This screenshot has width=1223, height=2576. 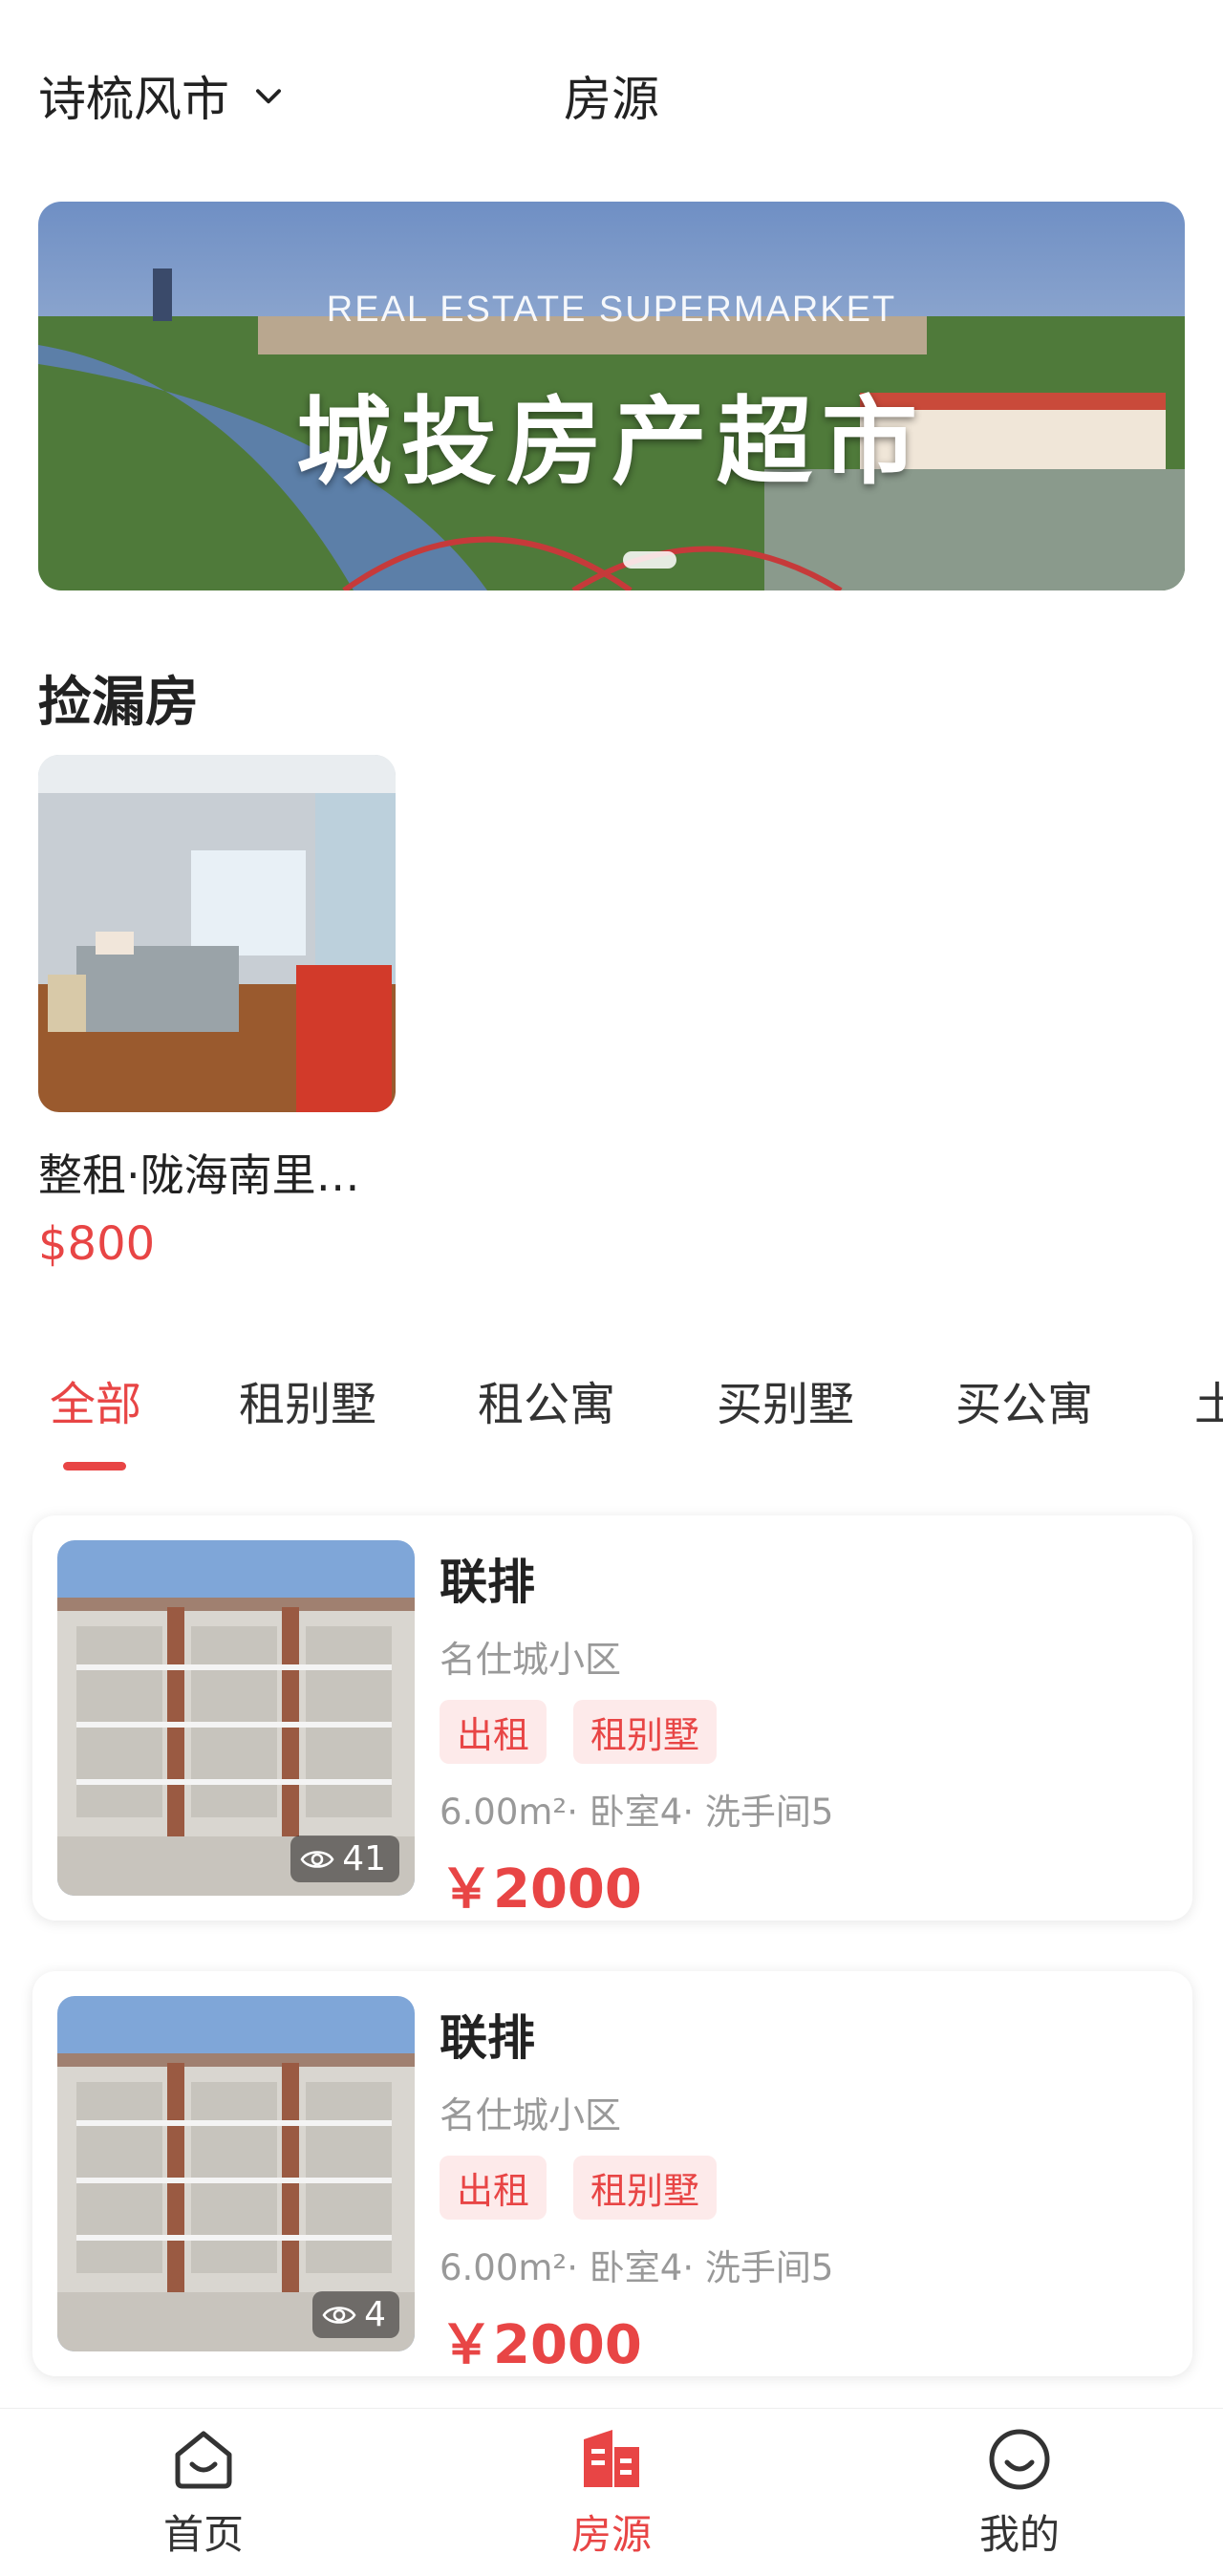 I want to click on tab-land: 土, so click(x=1208, y=1399).